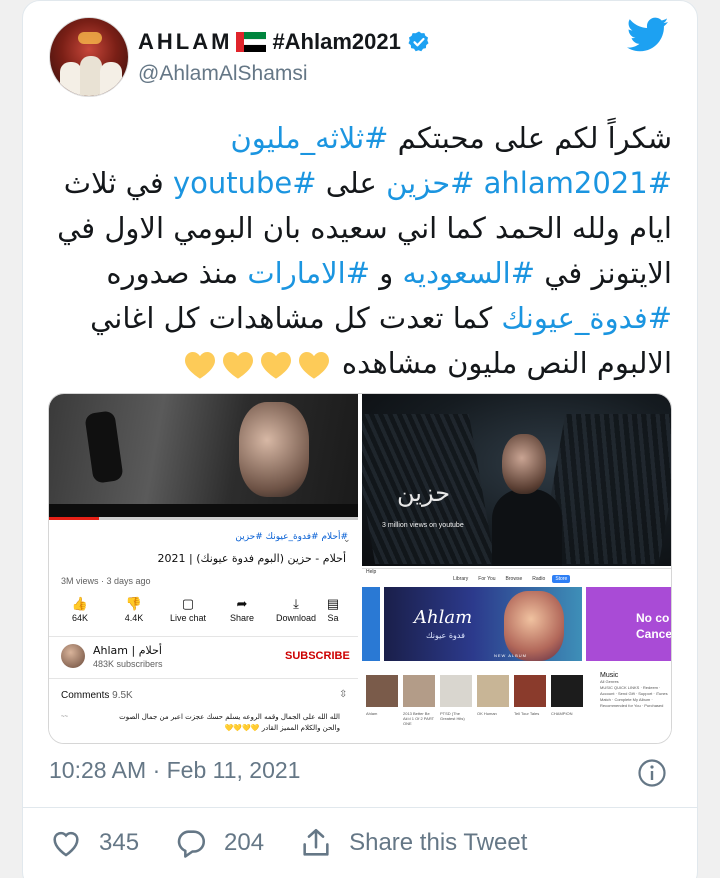  What do you see at coordinates (219, 843) in the screenshot?
I see `reply-button: 204` at bounding box center [219, 843].